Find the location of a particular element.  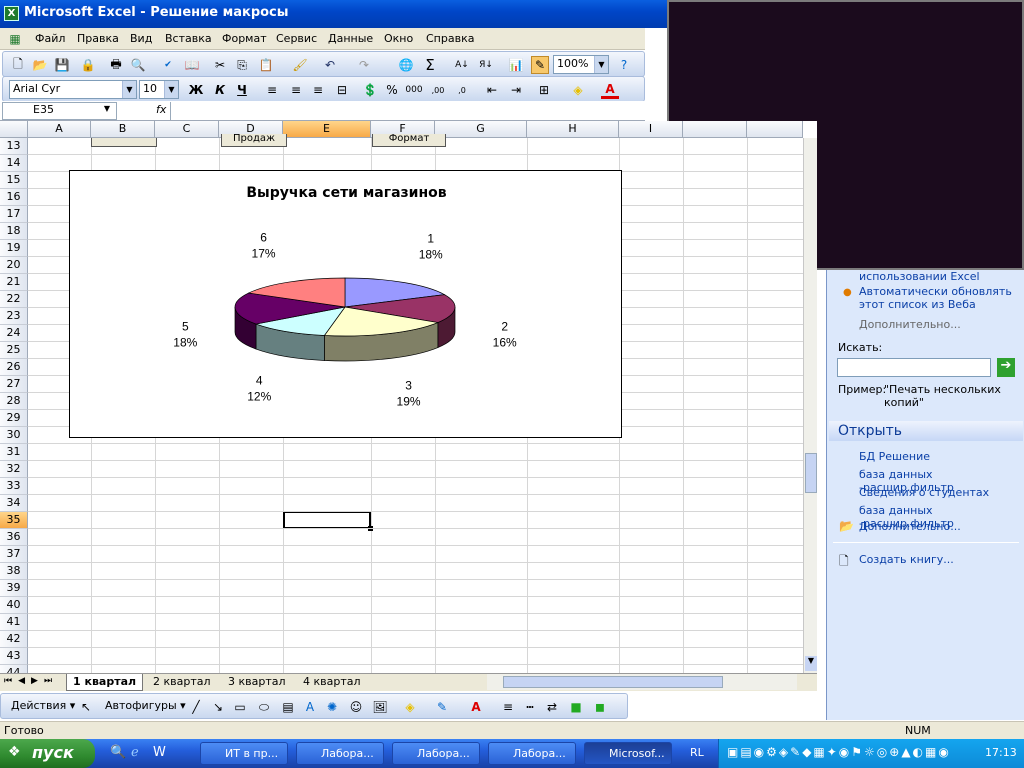

column-header-j is located at coordinates (715, 129).